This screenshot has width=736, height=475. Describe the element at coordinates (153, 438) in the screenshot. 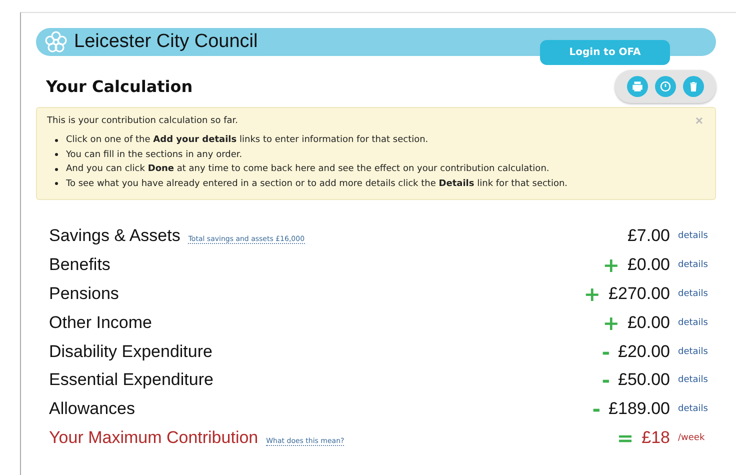

I see `total-label: Your Maximum Contribution` at that location.